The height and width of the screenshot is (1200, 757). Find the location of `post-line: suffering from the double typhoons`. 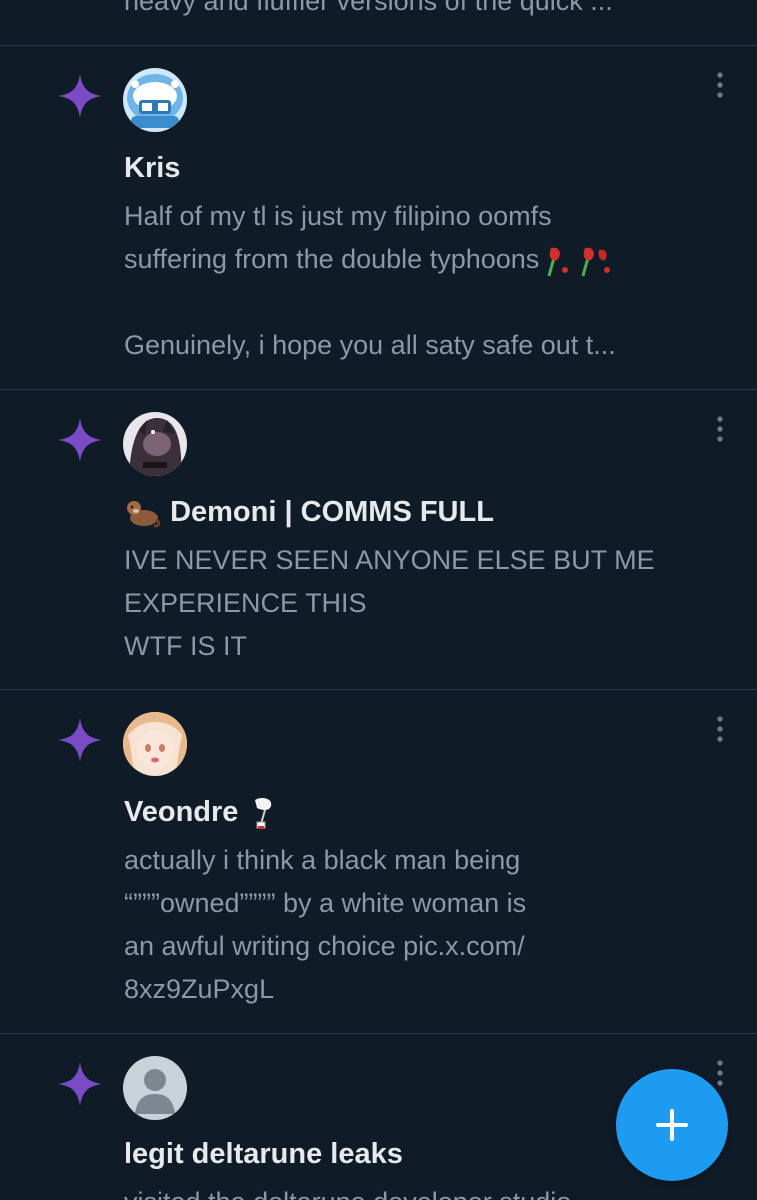

post-line: suffering from the double typhoons is located at coordinates (429, 259).